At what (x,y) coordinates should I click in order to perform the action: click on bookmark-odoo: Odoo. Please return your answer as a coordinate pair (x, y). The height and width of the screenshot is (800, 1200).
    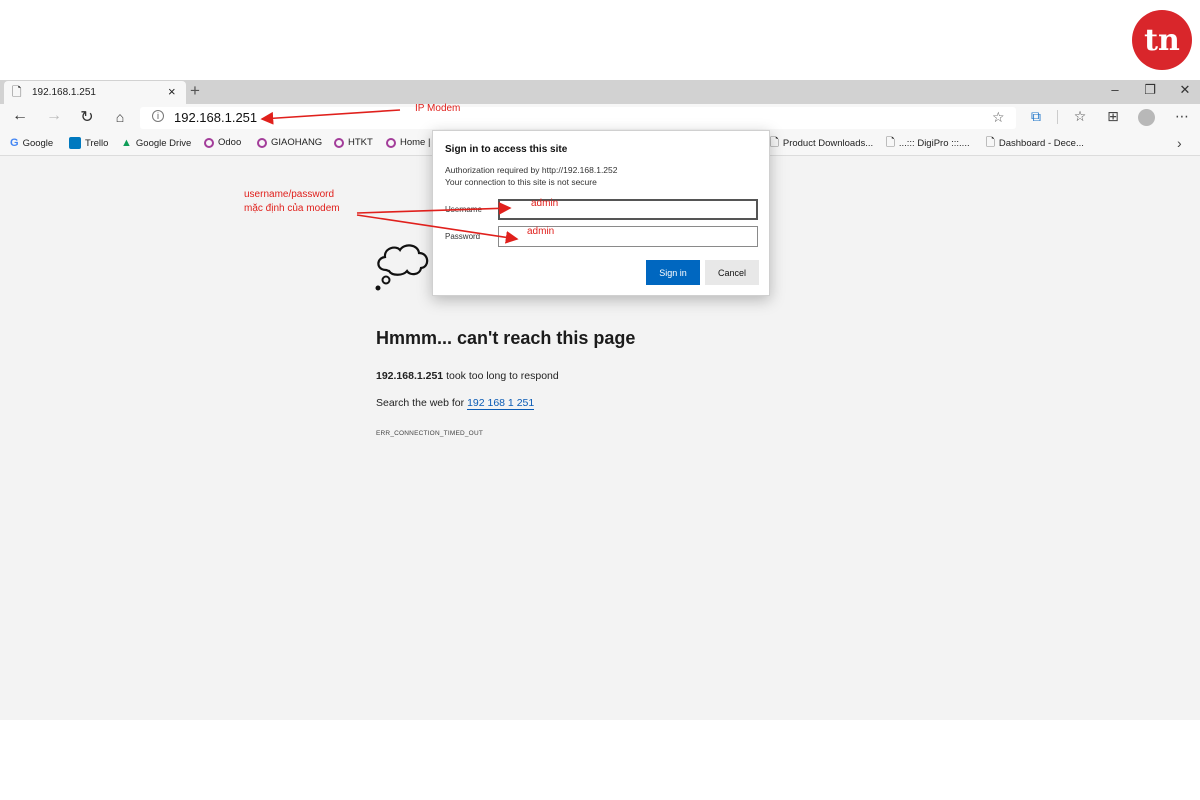
    Looking at the image, I should click on (222, 142).